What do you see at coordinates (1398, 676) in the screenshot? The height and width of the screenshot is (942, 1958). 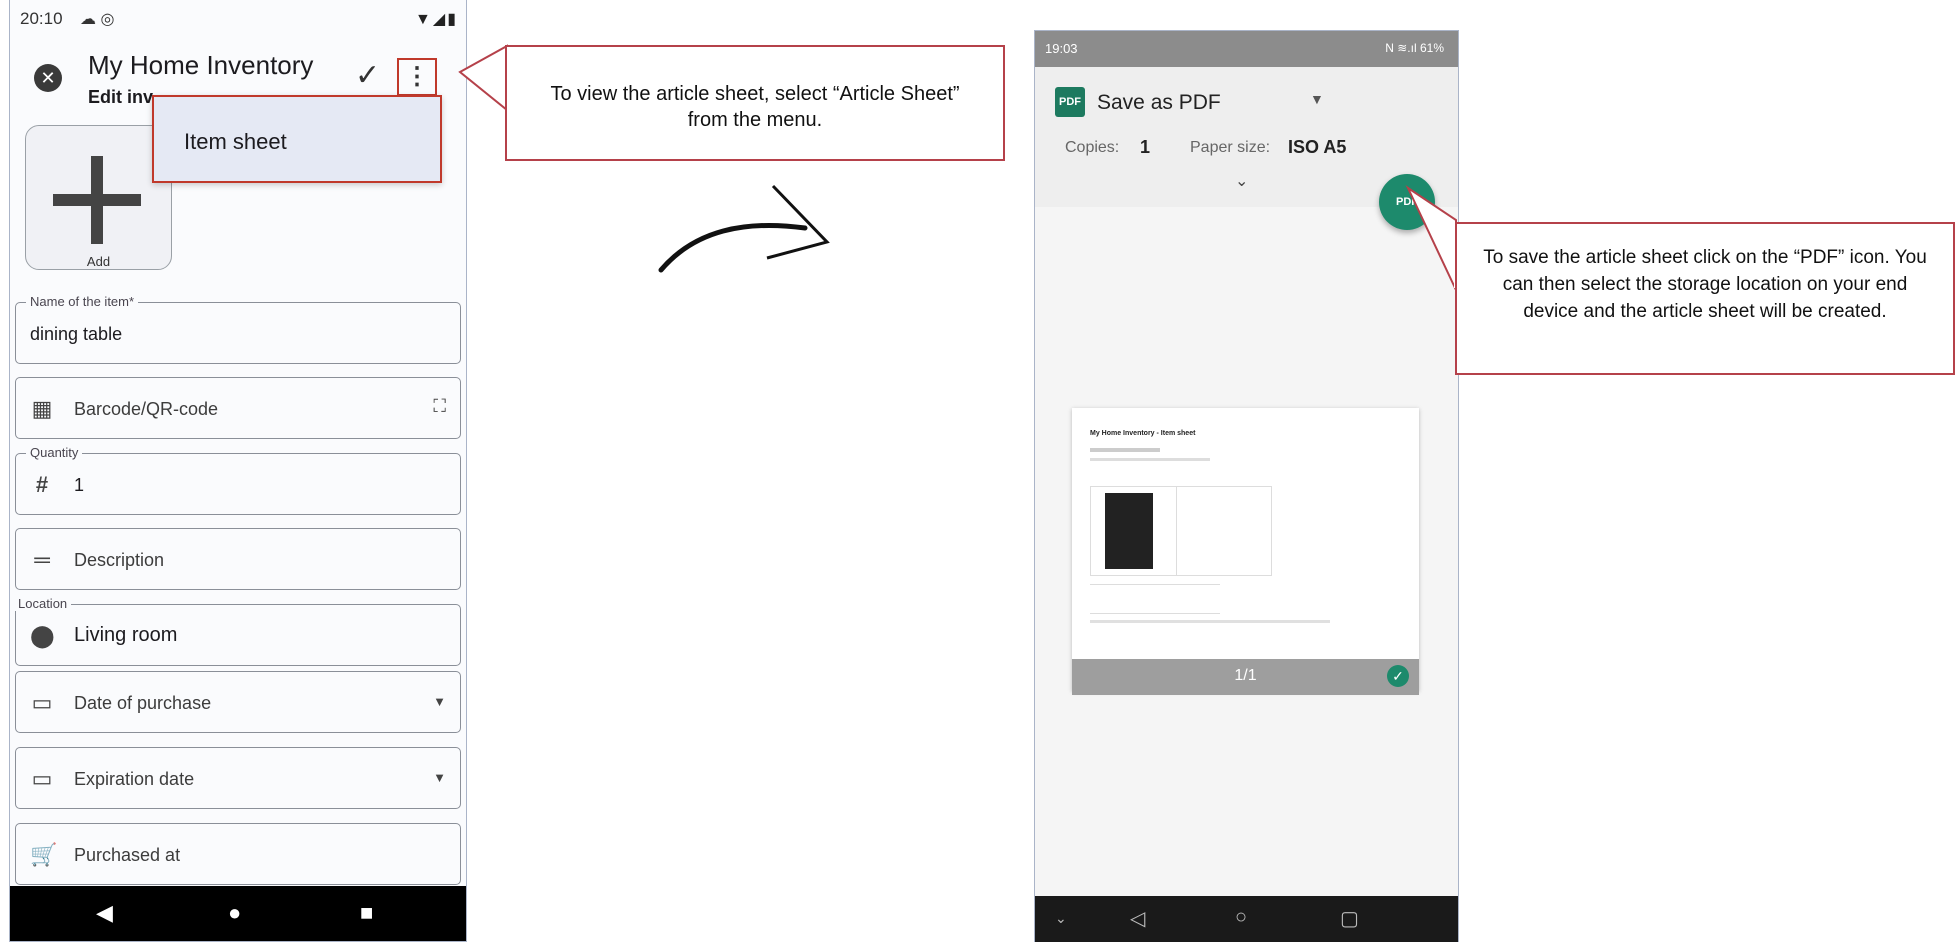 I see `page-selected-check-icon: ✓` at bounding box center [1398, 676].